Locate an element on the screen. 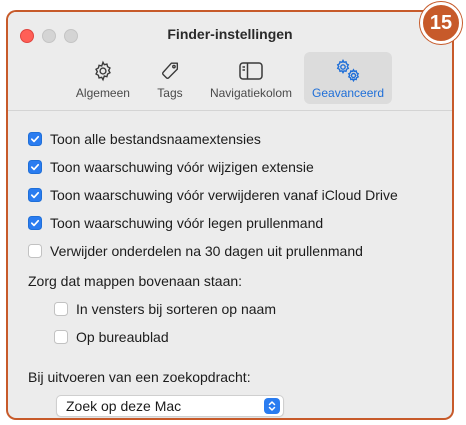  gear-icon is located at coordinates (103, 71).